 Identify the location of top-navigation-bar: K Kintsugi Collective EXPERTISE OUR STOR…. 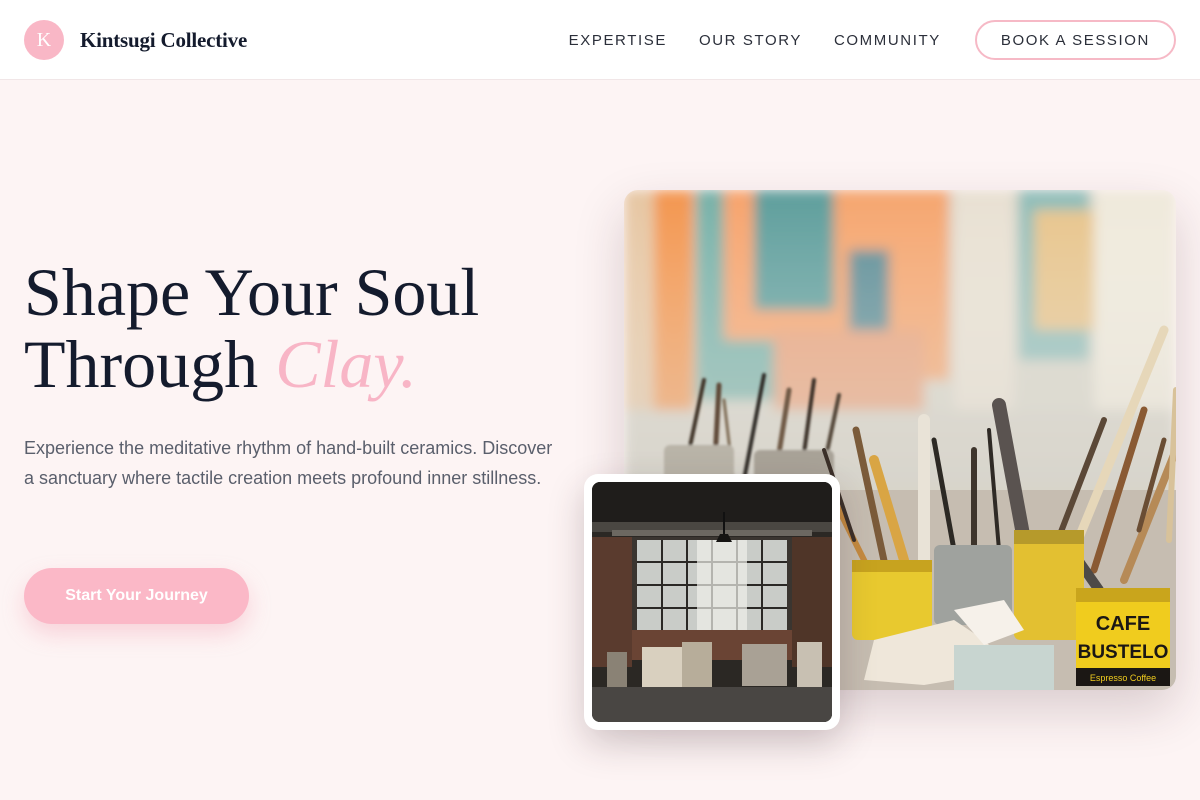
(600, 40).